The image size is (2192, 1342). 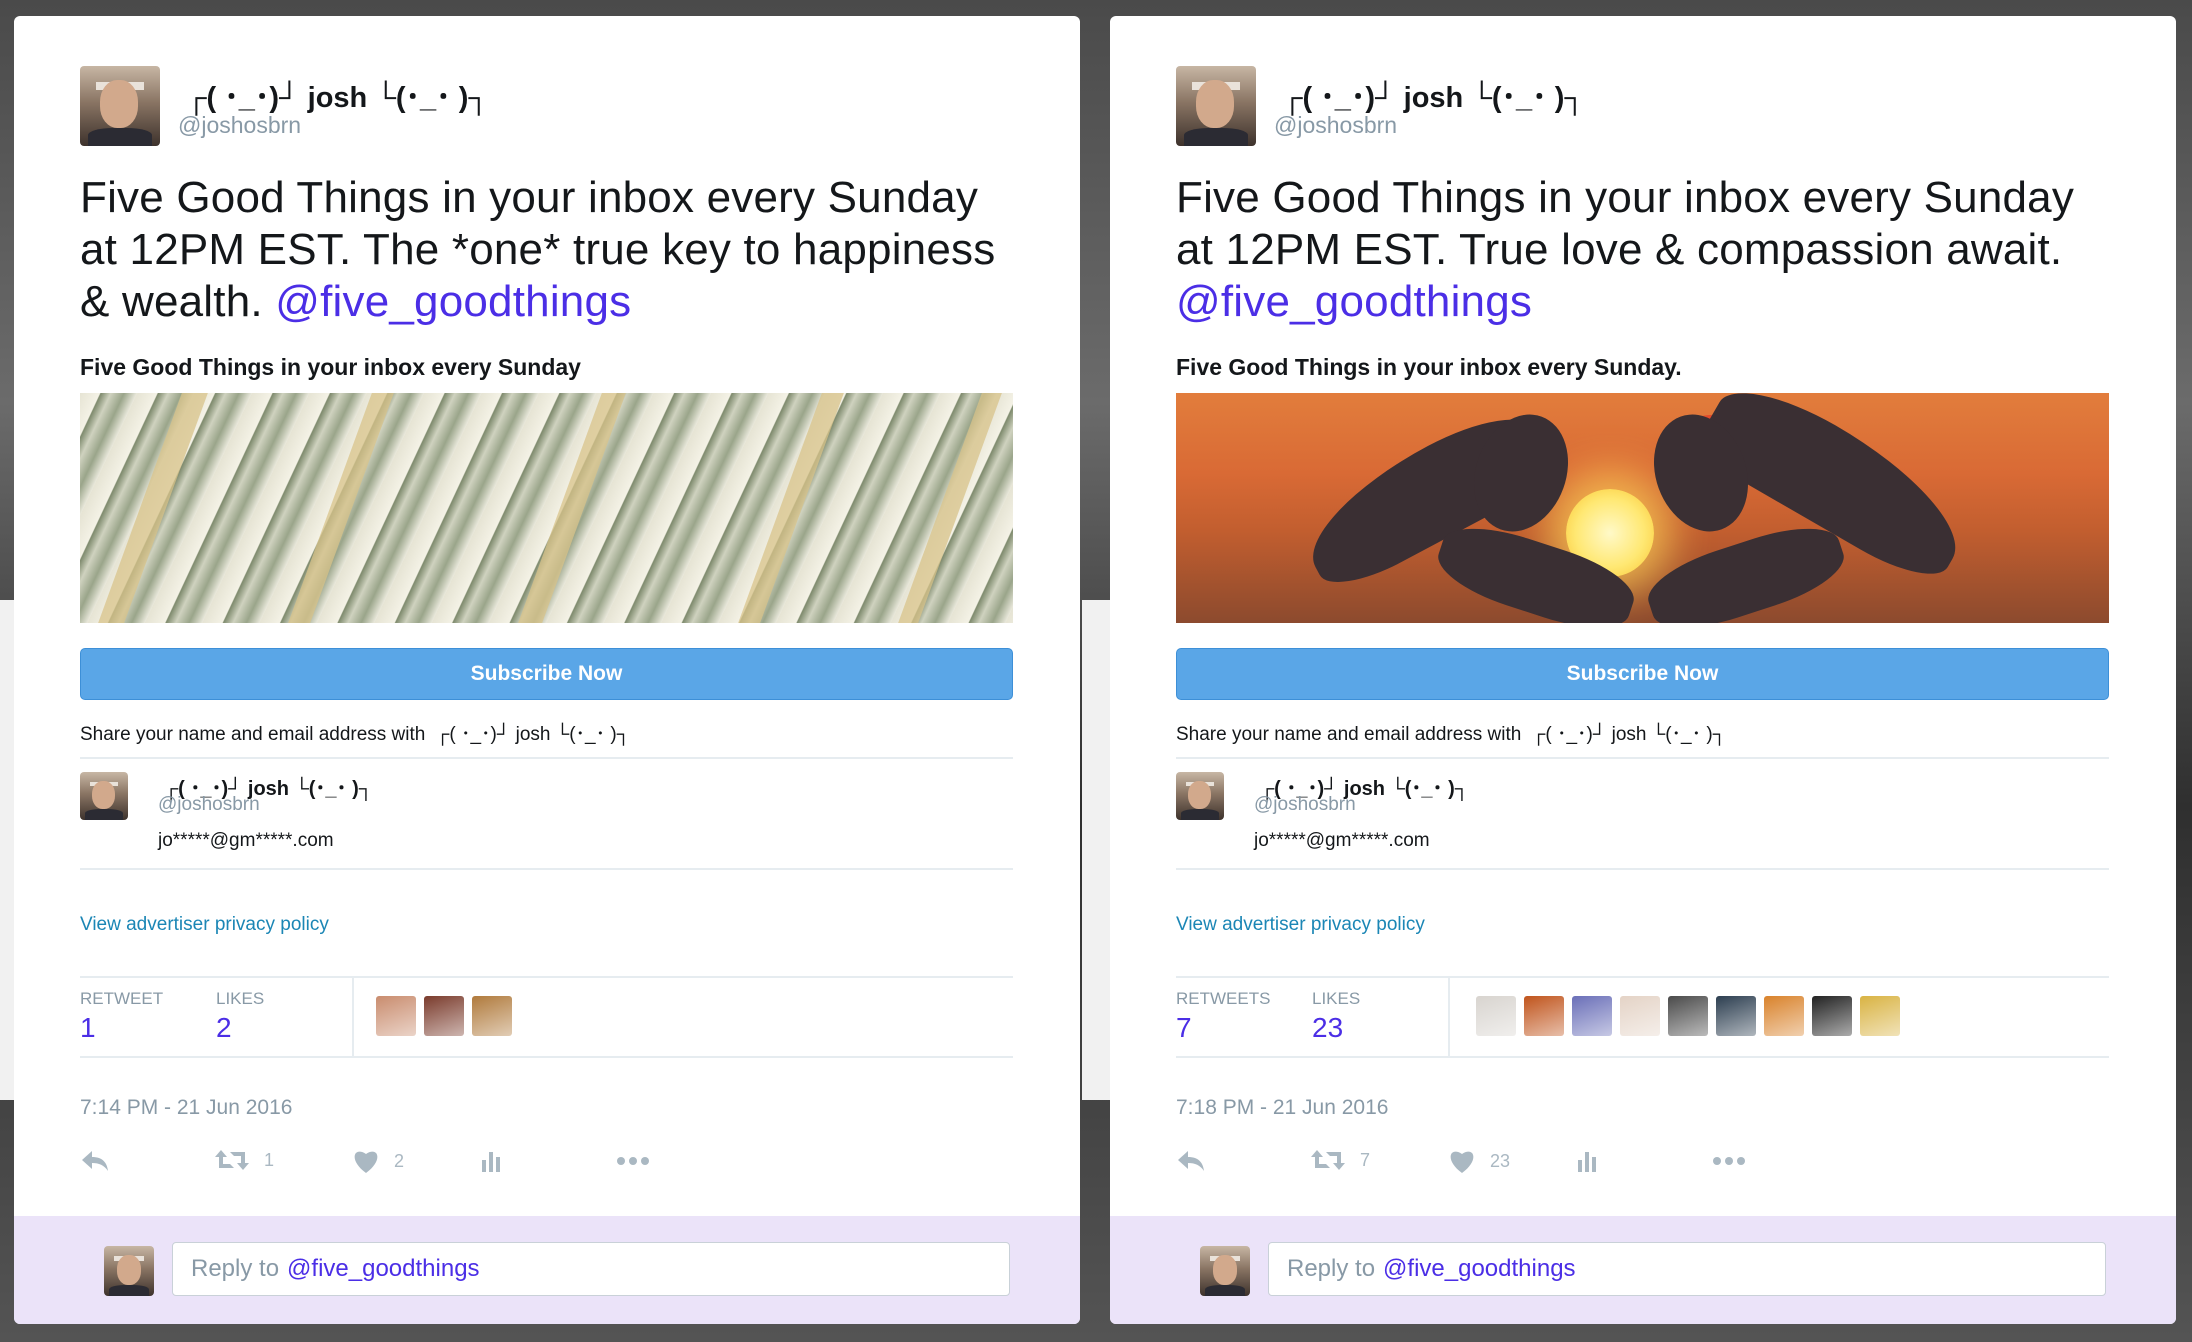 I want to click on tweet-timestamp: 7:18 PM - 21 Jun 2016, so click(x=1282, y=1108).